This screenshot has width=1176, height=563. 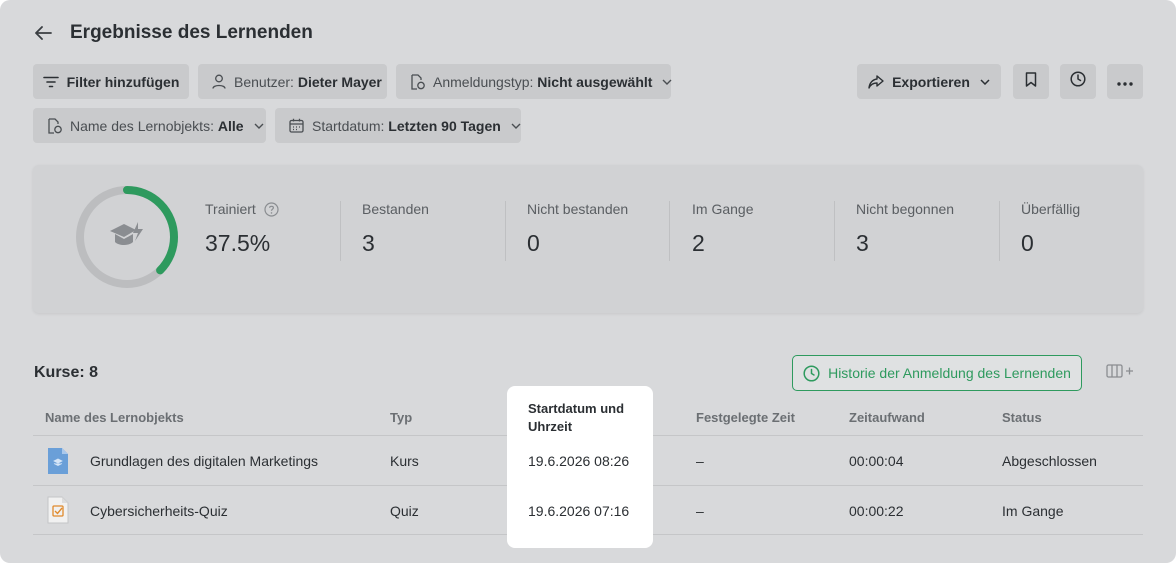 I want to click on enrollment-history-button: Historie der Anmeldung des Lernenden, so click(x=937, y=373).